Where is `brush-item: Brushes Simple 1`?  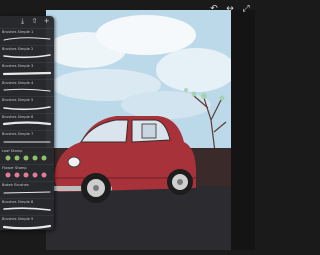
brush-item: Brushes Simple 1 is located at coordinates (27, 36).